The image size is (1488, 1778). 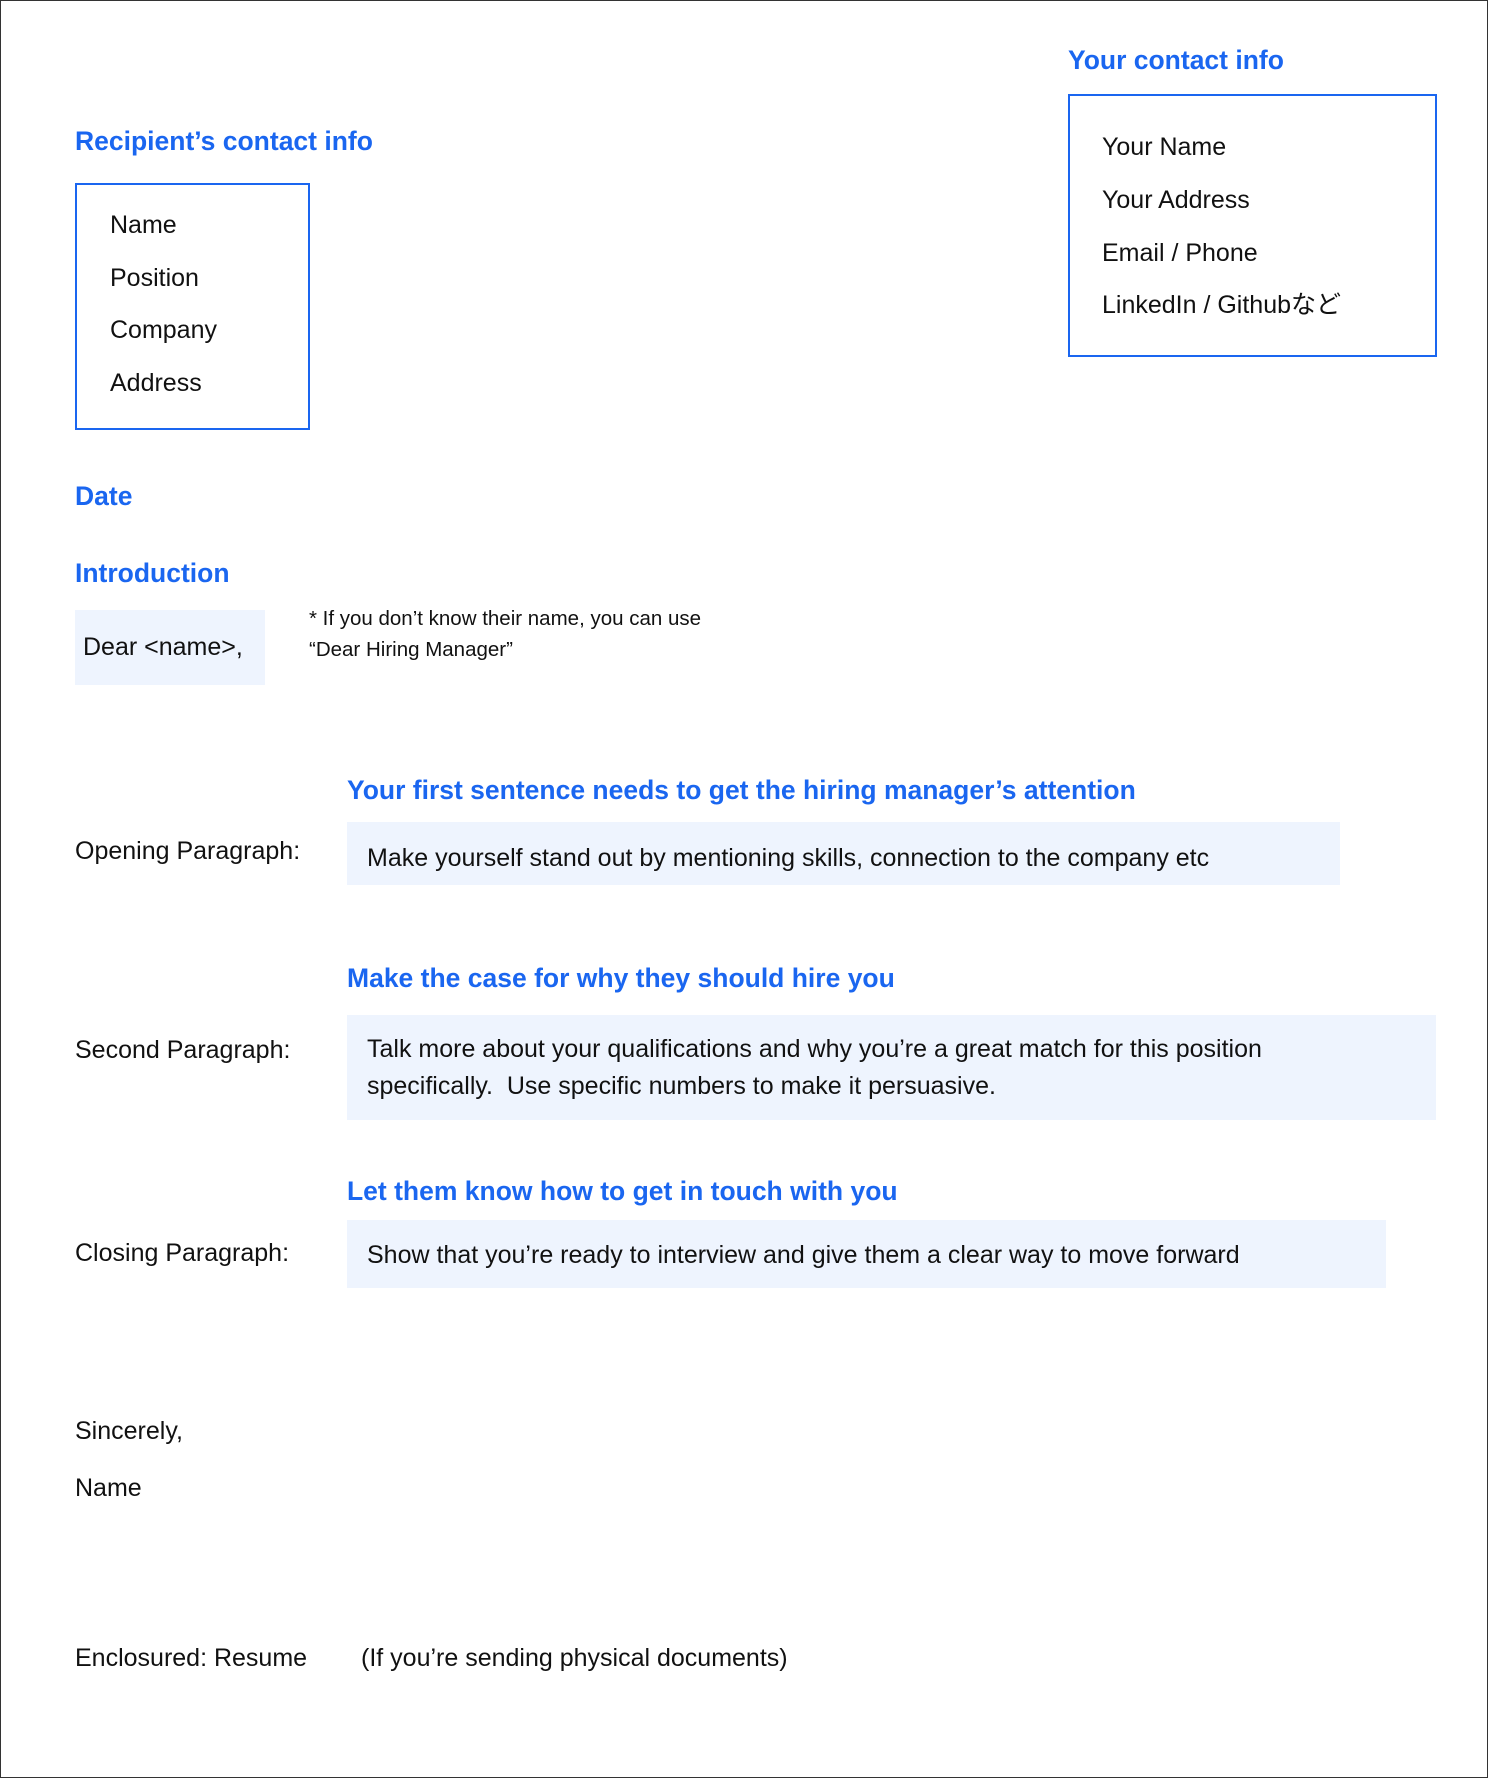 What do you see at coordinates (1164, 147) in the screenshot?
I see `your-name-line: Your Name` at bounding box center [1164, 147].